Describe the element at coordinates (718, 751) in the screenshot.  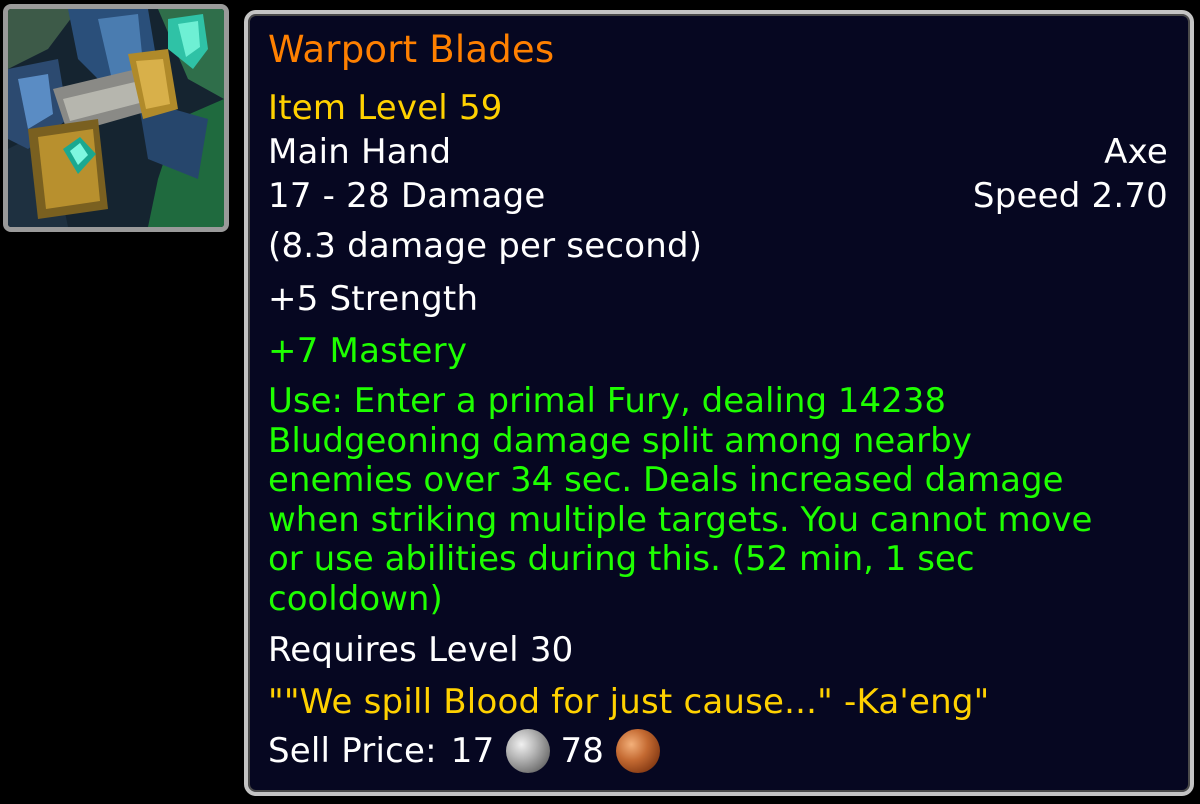
I see `sell-price: Sell Price: 17 78` at that location.